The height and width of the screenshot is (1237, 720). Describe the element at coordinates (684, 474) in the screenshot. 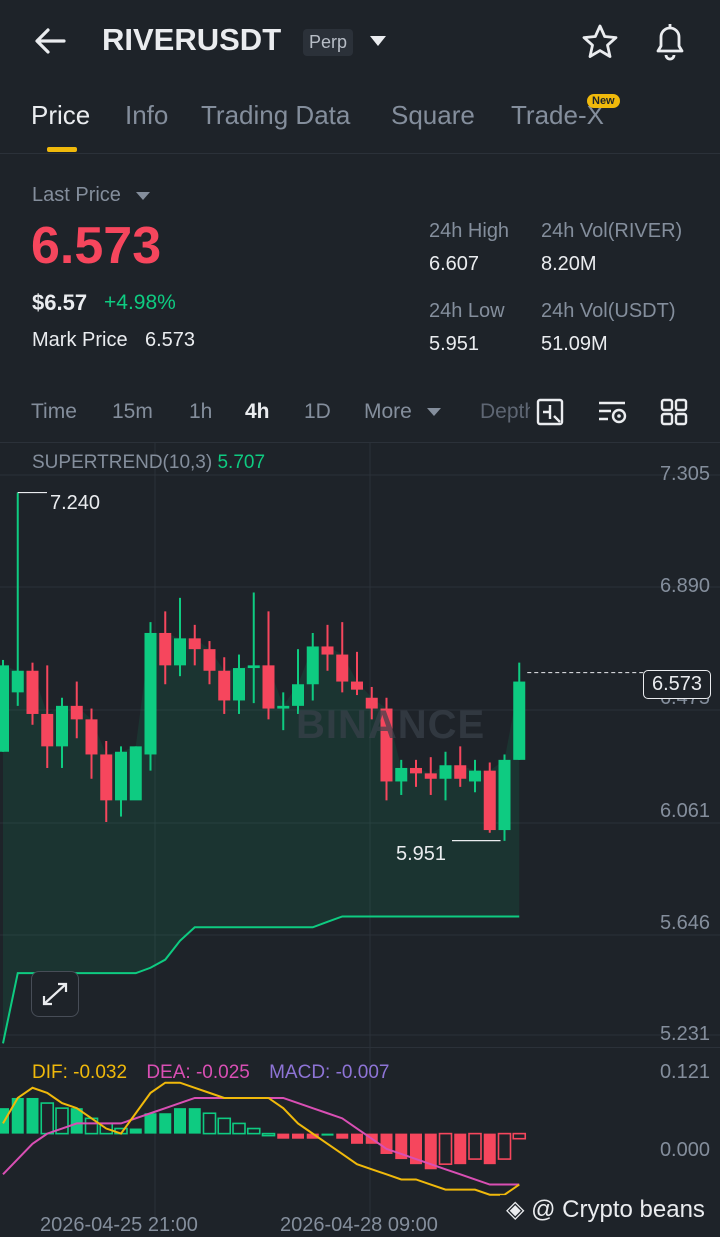

I see `y-tick: 7.305` at that location.